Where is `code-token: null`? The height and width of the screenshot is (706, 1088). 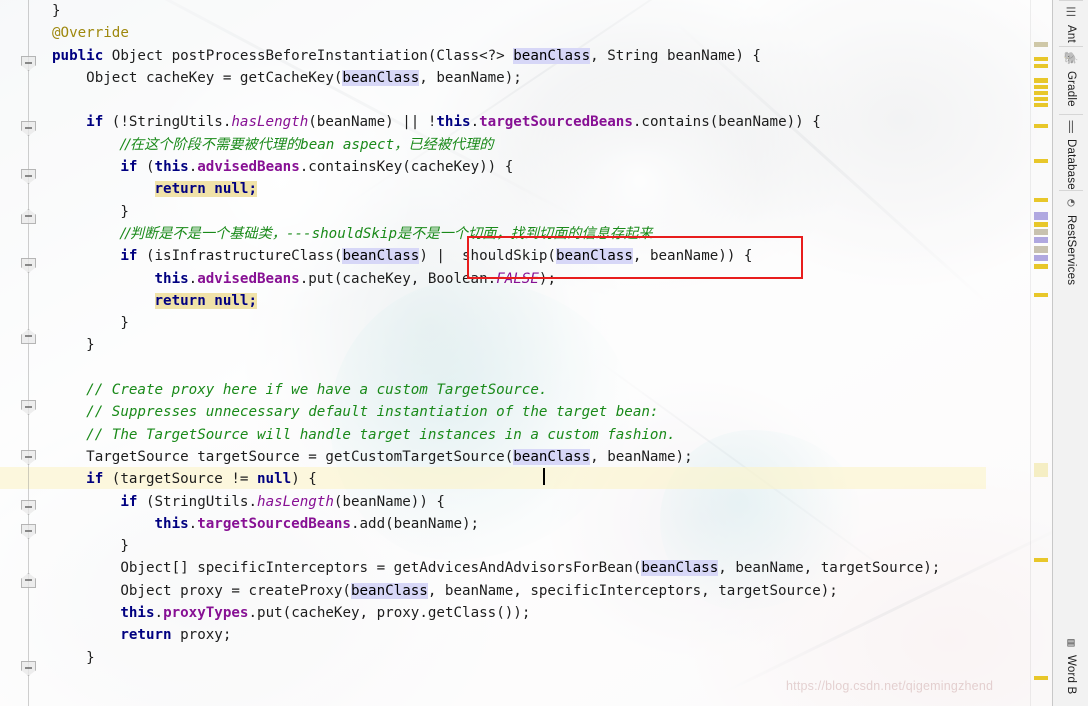 code-token: null is located at coordinates (274, 479).